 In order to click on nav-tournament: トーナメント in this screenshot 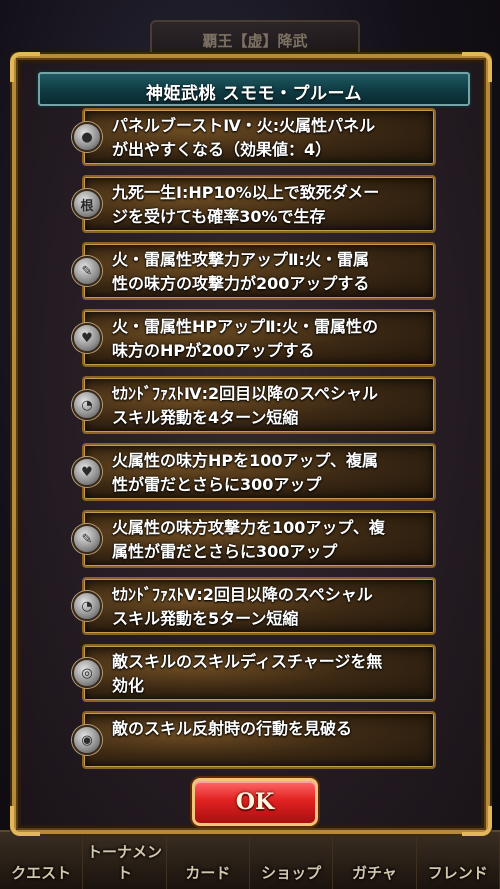, I will do `click(125, 860)`.